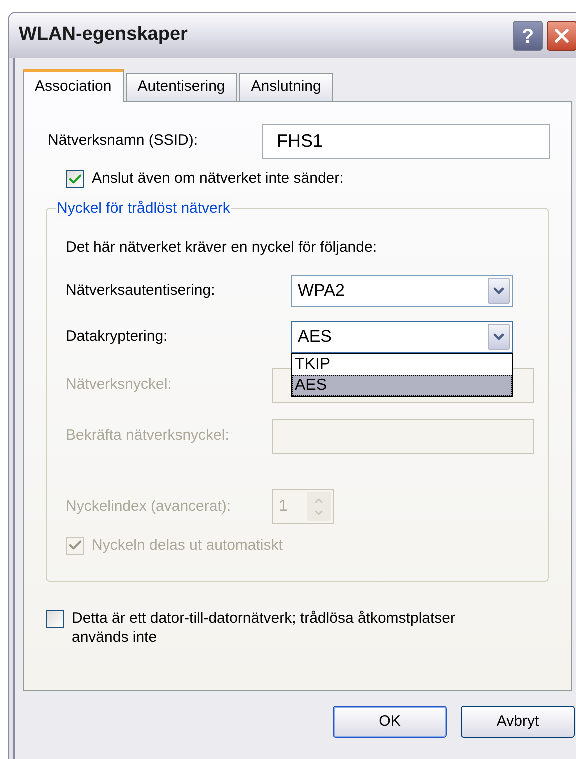 This screenshot has height=759, width=576. I want to click on field-label: Bekräfta nätverksnyckel:, so click(148, 435).